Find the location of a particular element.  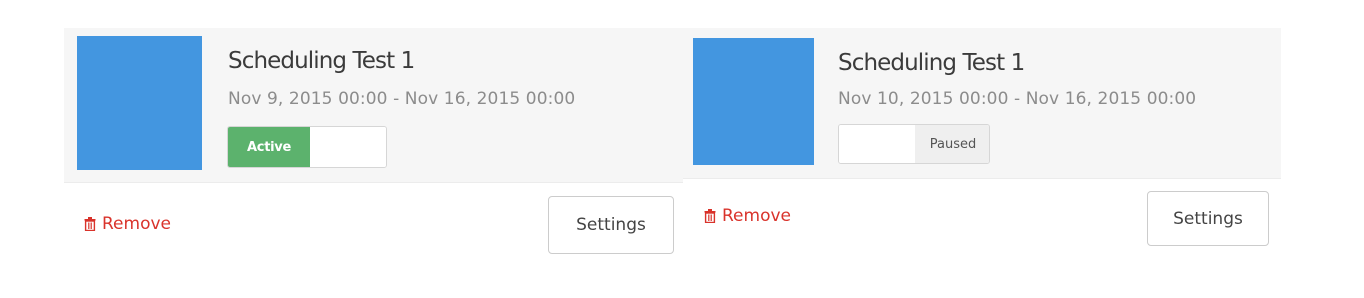

campaign-date-range: Nov 9, 2015 00:00 - Nov 16, 2015 00:00 is located at coordinates (402, 99).